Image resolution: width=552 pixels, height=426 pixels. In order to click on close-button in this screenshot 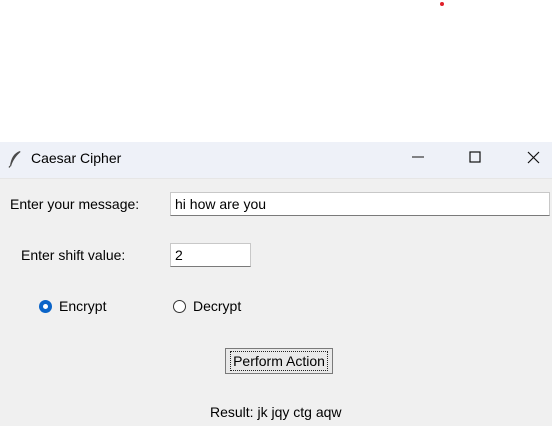, I will do `click(531, 159)`.